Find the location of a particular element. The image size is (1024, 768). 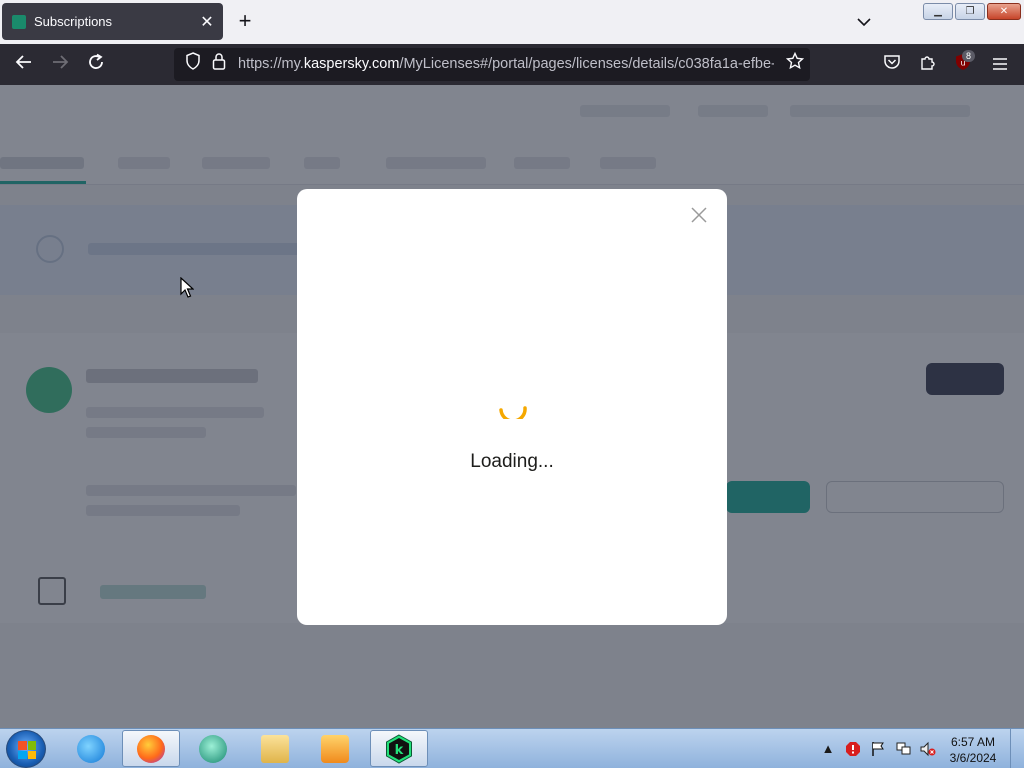

windows-logo-icon is located at coordinates (27, 750).